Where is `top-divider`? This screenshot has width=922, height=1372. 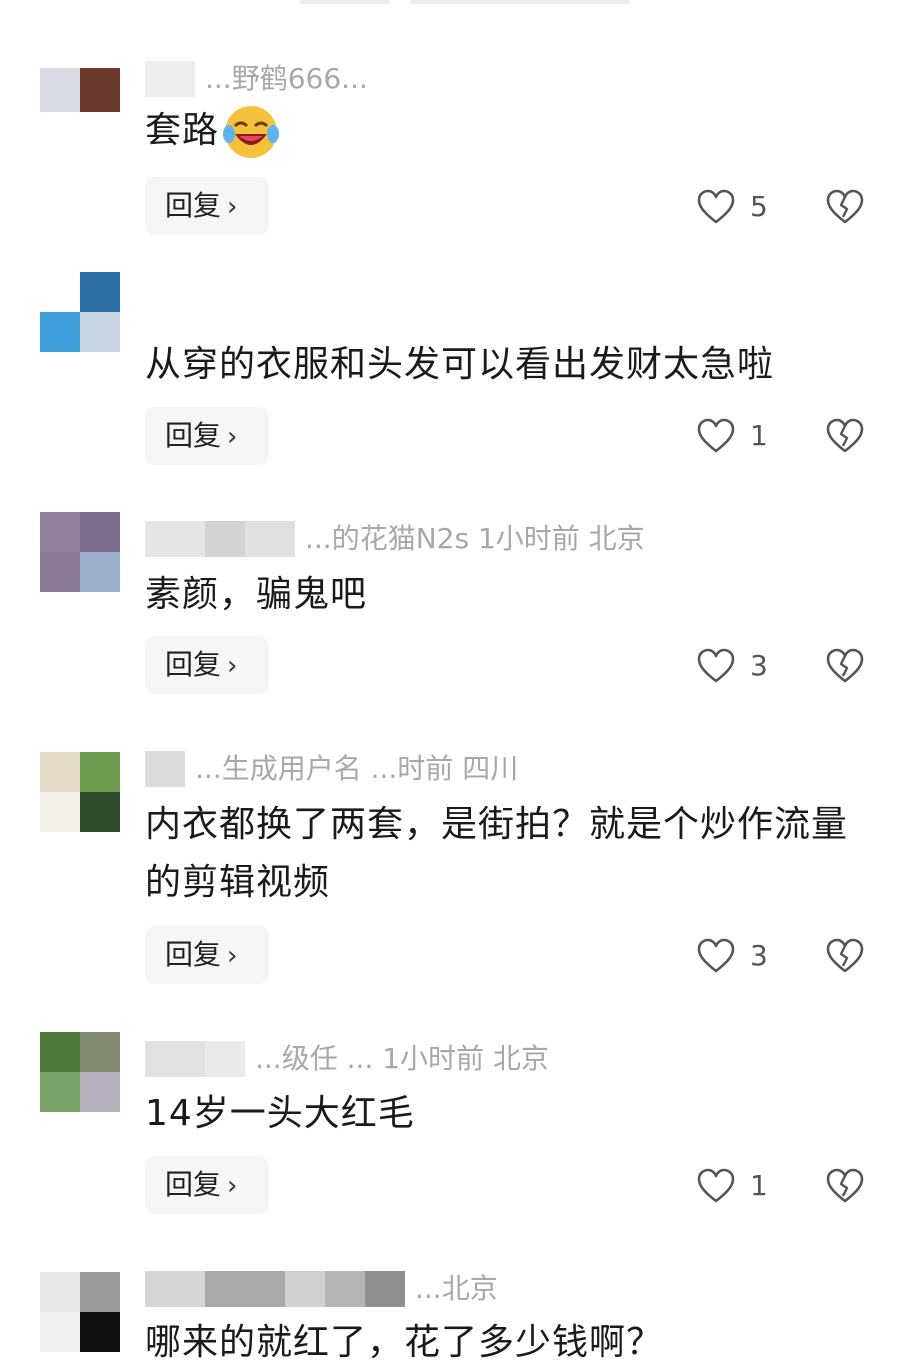
top-divider is located at coordinates (465, 3).